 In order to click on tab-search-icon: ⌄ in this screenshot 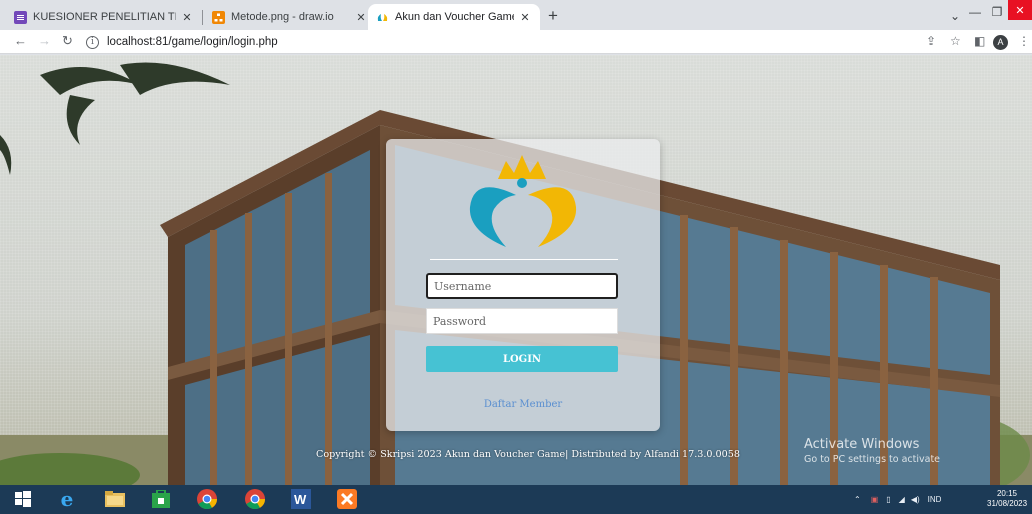, I will do `click(955, 16)`.